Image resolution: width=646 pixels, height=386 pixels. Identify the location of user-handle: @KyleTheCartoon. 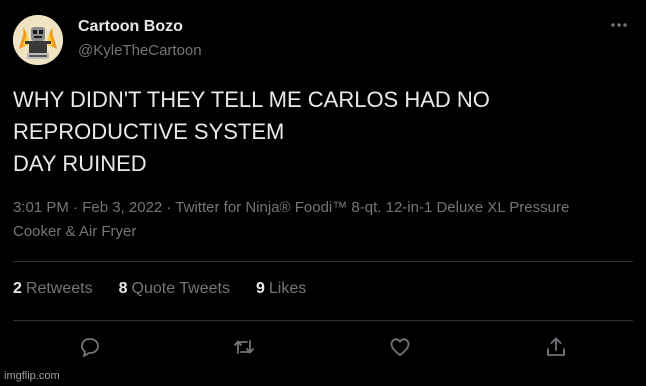
(140, 50).